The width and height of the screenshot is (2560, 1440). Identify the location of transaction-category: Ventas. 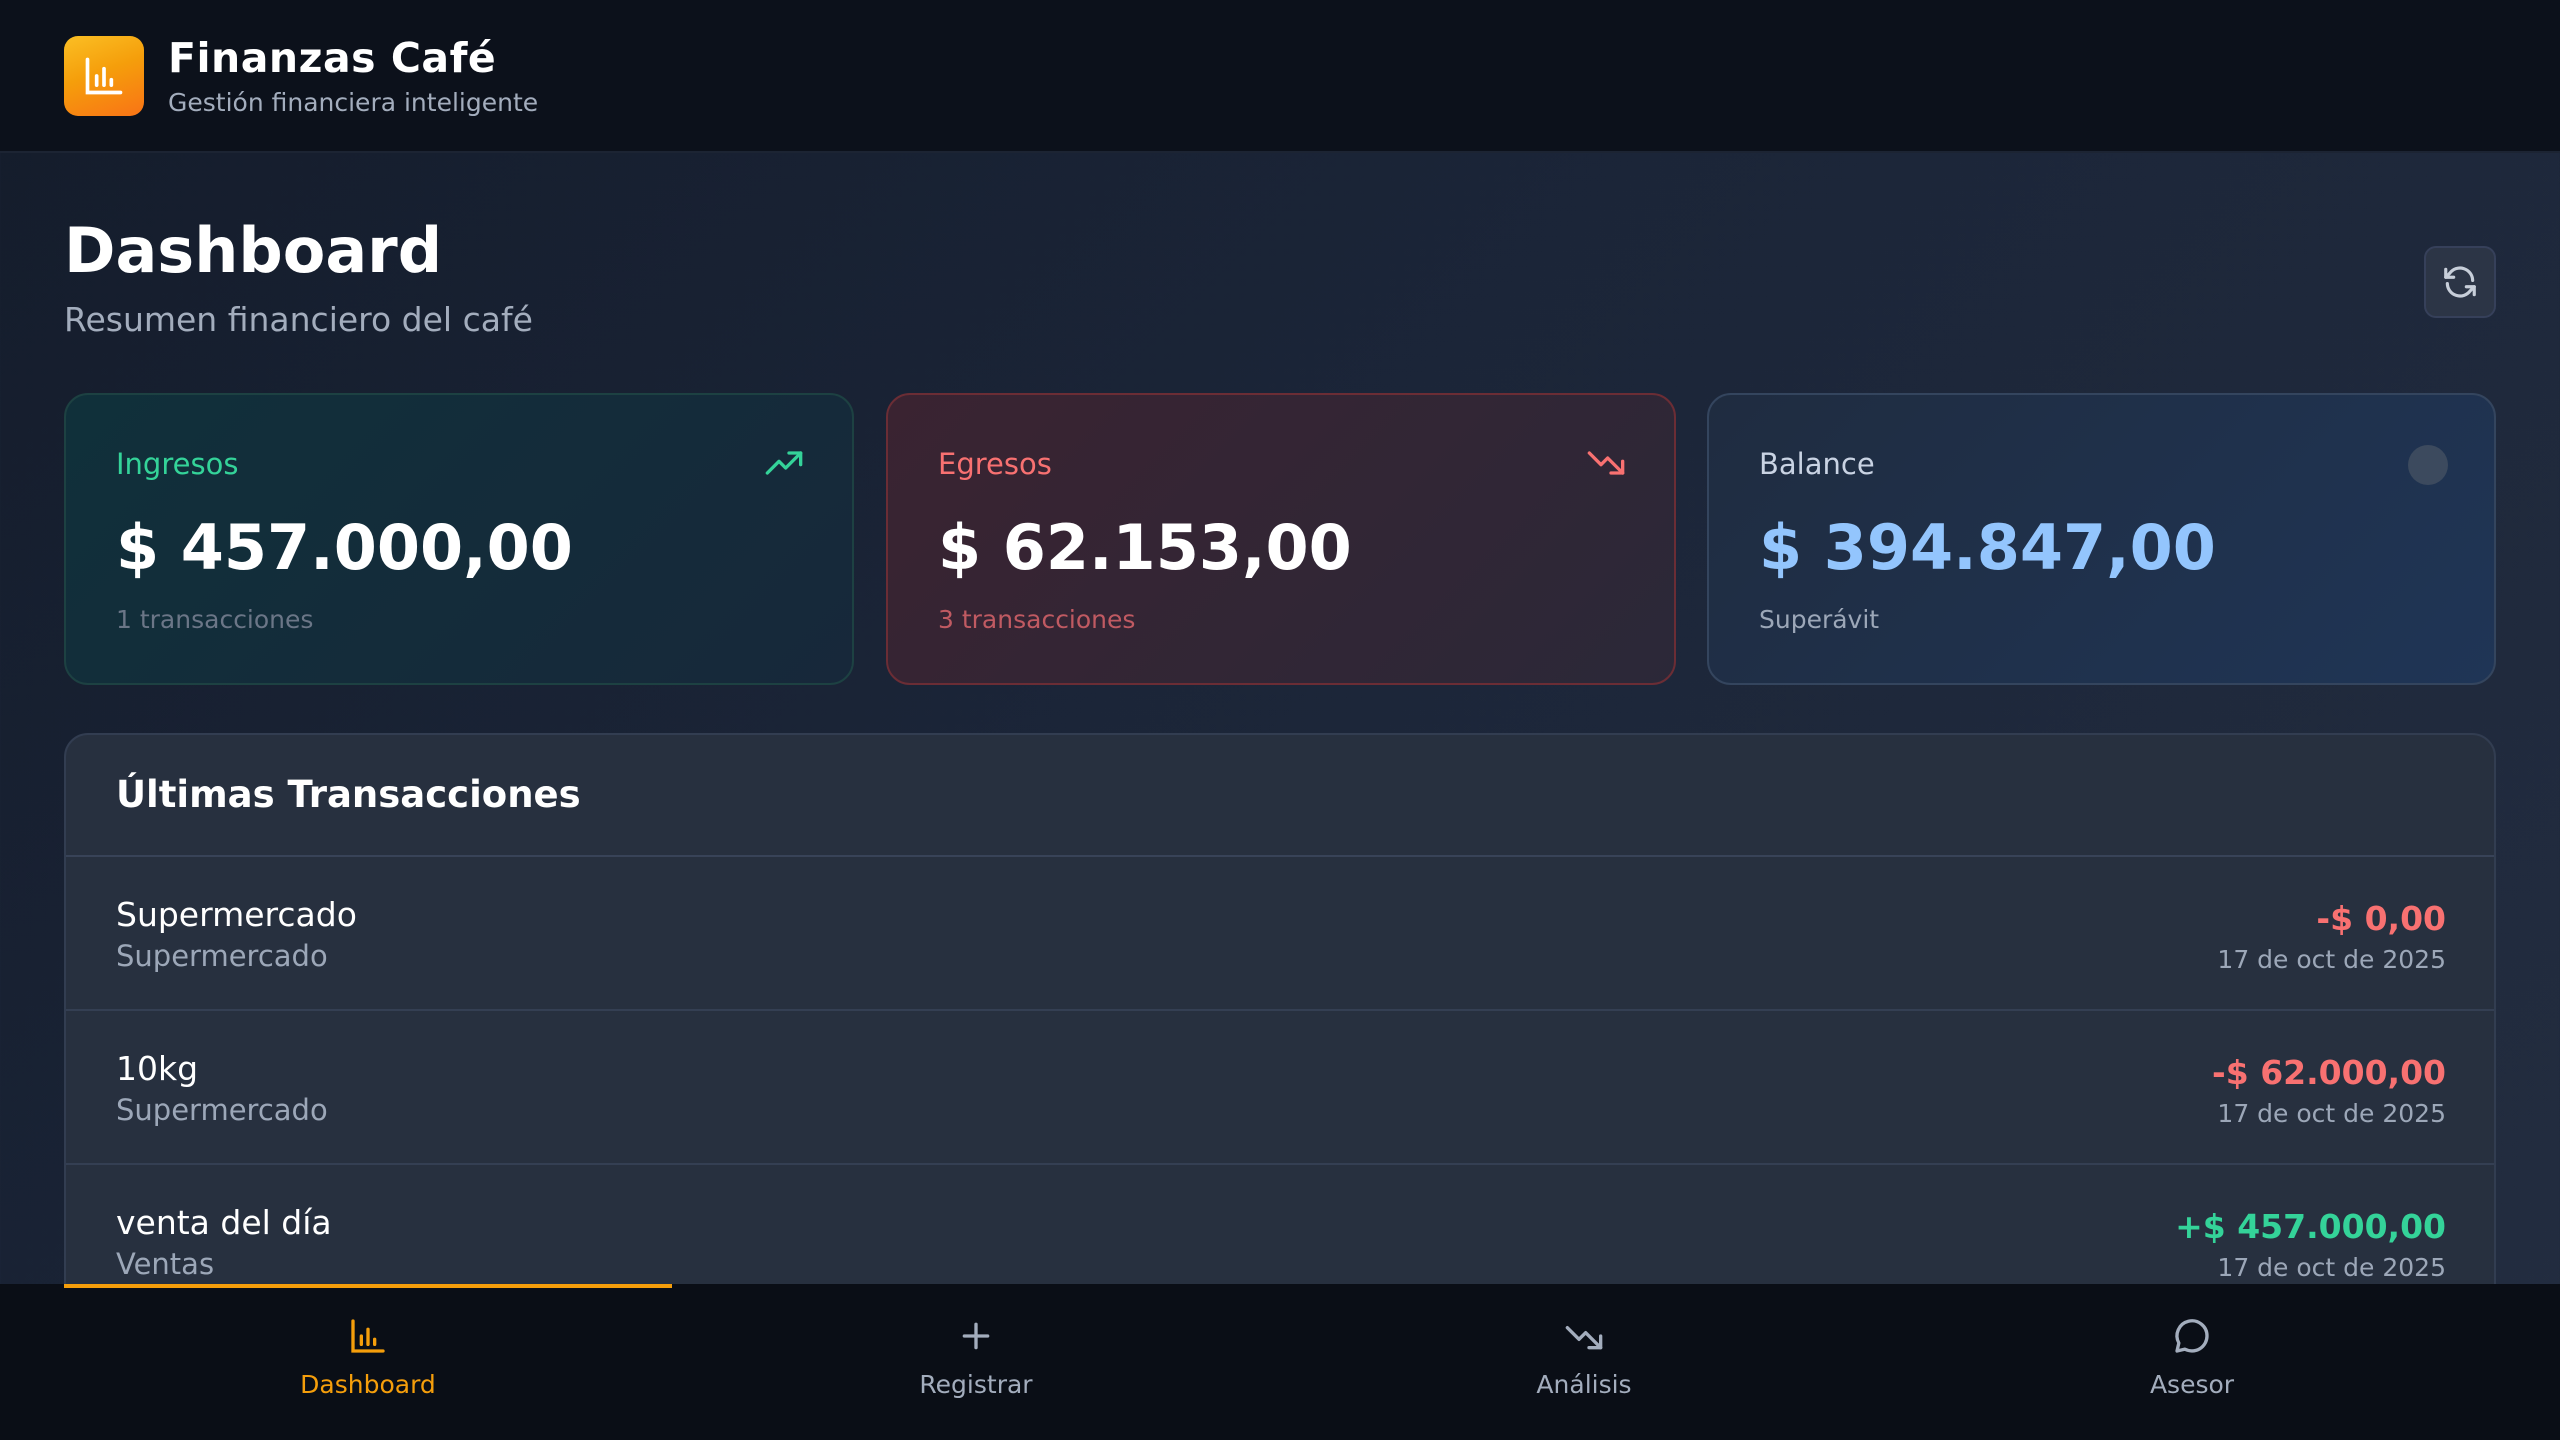
(165, 1264).